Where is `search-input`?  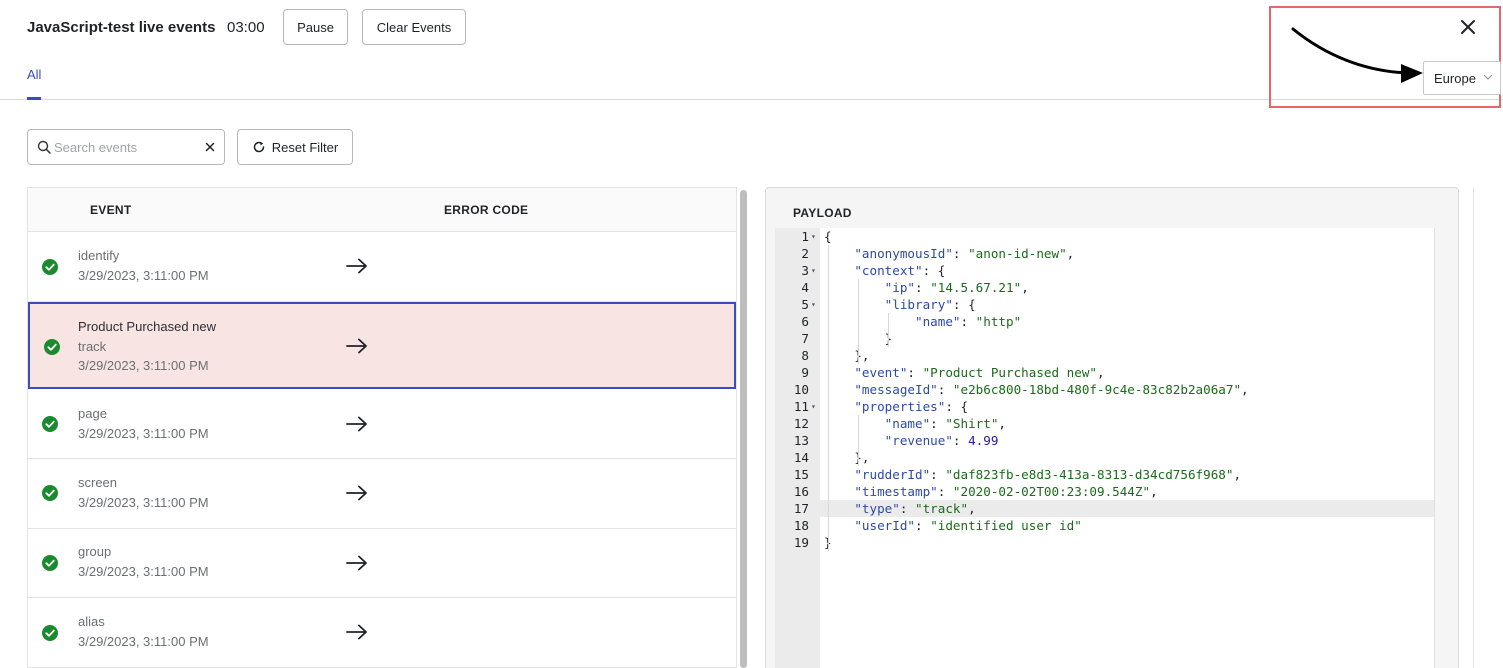 search-input is located at coordinates (128, 147).